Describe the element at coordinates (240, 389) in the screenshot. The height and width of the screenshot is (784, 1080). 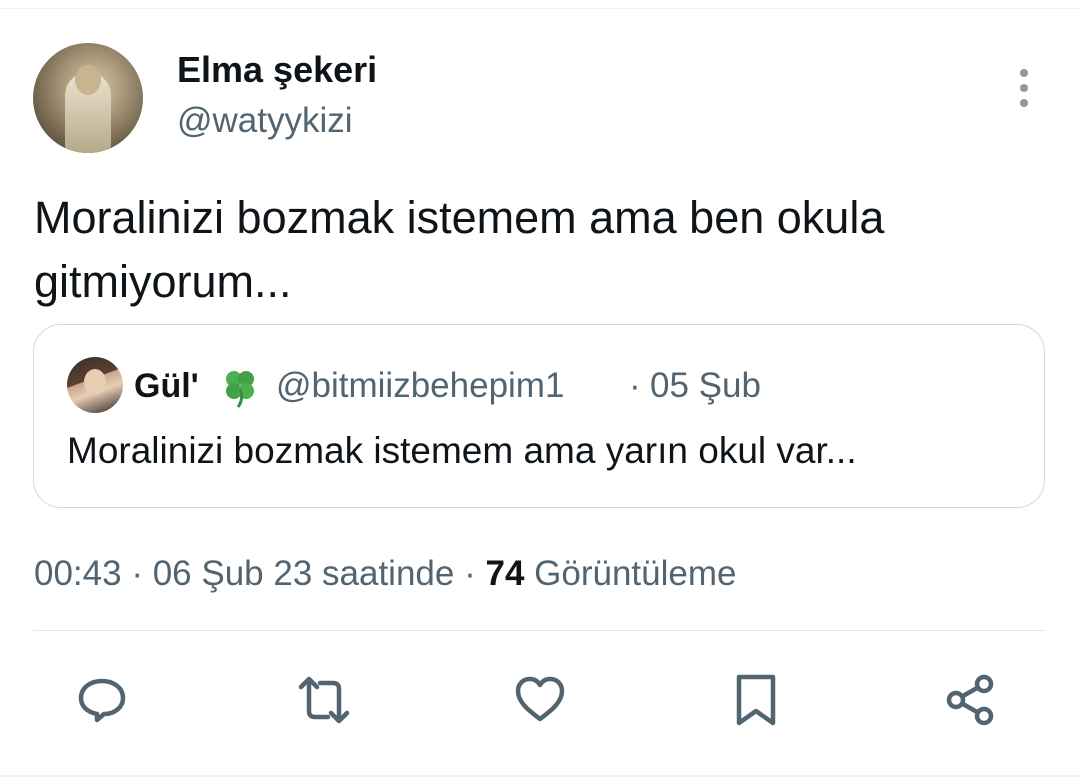
I see `four-leaf-clover-icon` at that location.